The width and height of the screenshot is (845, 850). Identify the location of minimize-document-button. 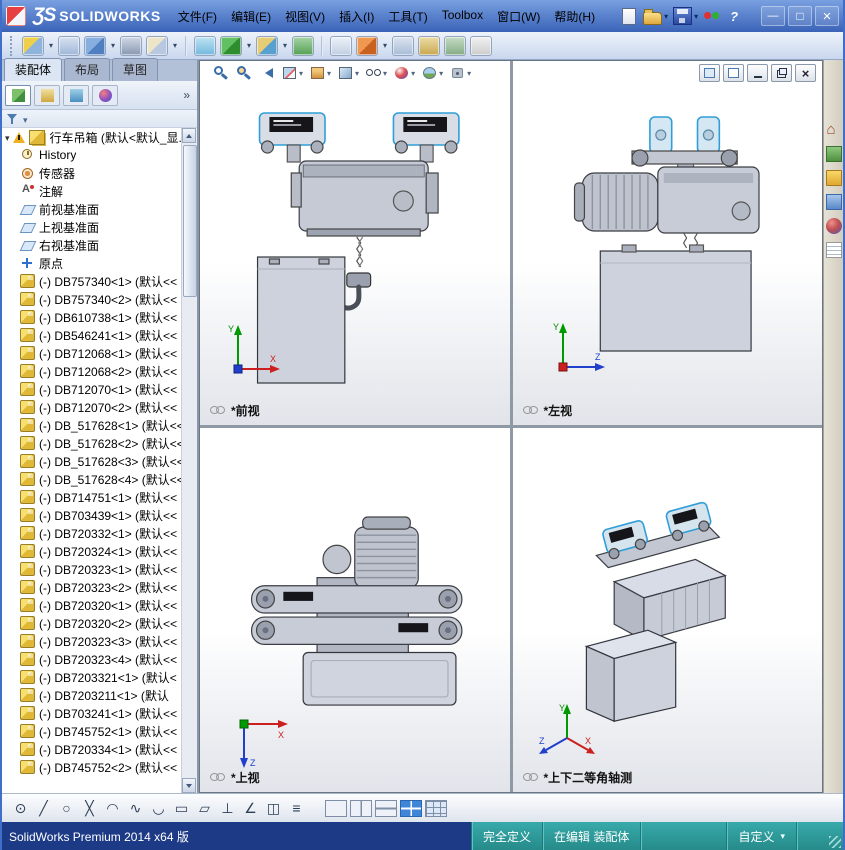
(757, 73).